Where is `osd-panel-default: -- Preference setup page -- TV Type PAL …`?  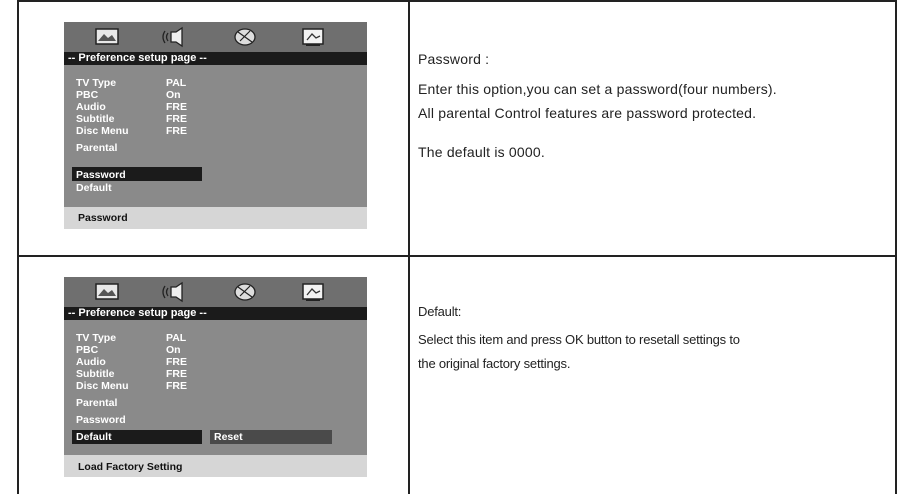 osd-panel-default: -- Preference setup page -- TV Type PAL … is located at coordinates (215, 377).